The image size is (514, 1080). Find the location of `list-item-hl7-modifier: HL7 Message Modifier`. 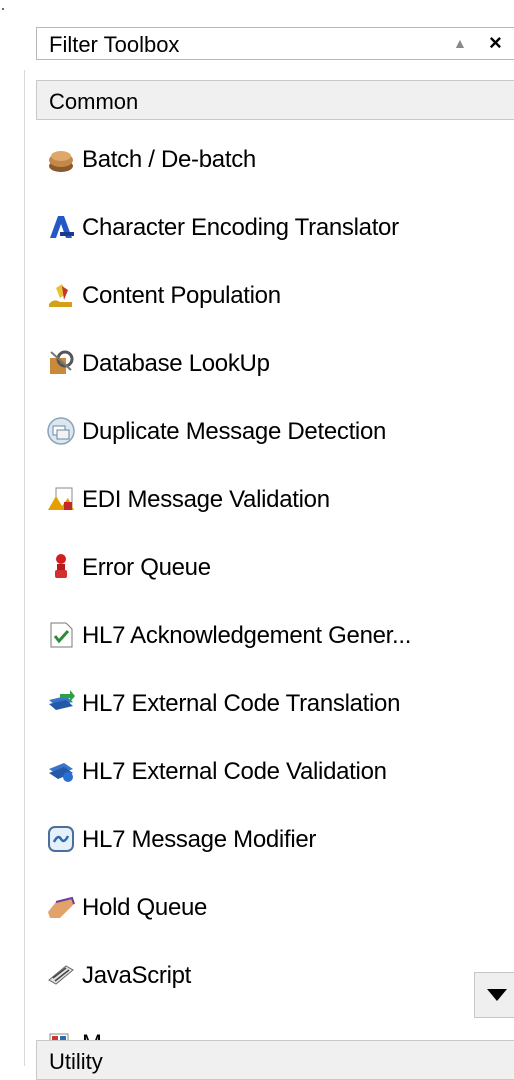

list-item-hl7-modifier: HL7 Message Modifier is located at coordinates (275, 840).